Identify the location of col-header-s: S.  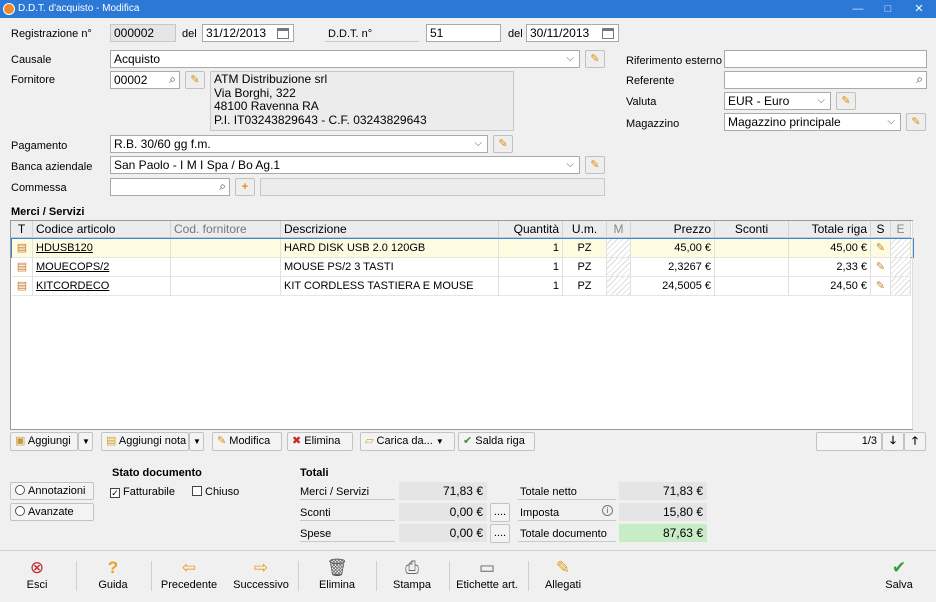
(881, 229).